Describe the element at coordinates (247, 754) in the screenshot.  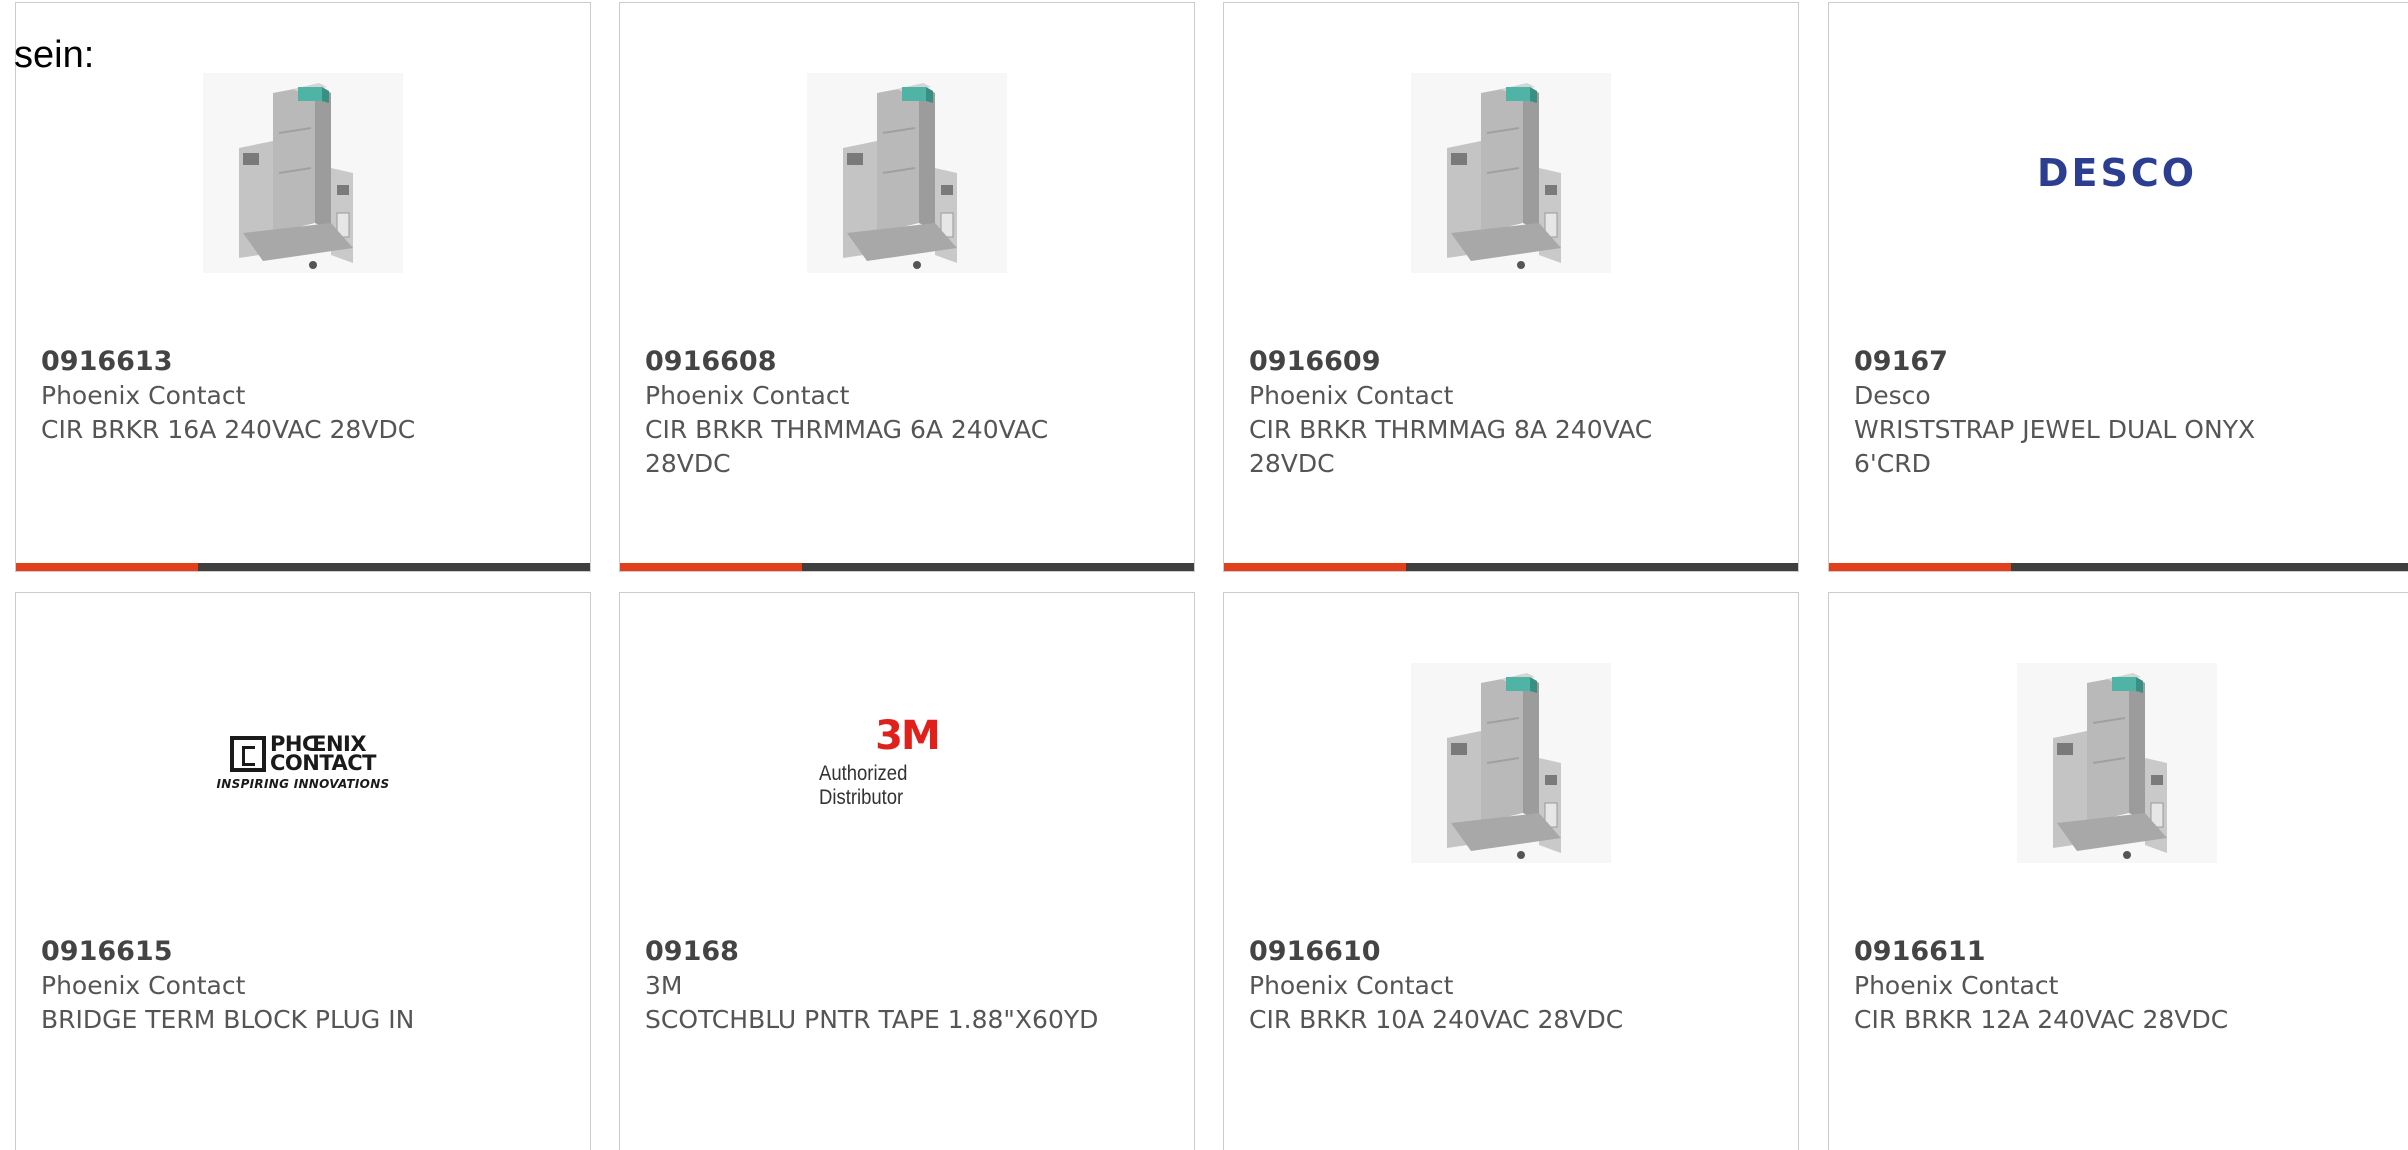
I see `phoenix-logo-mark` at that location.